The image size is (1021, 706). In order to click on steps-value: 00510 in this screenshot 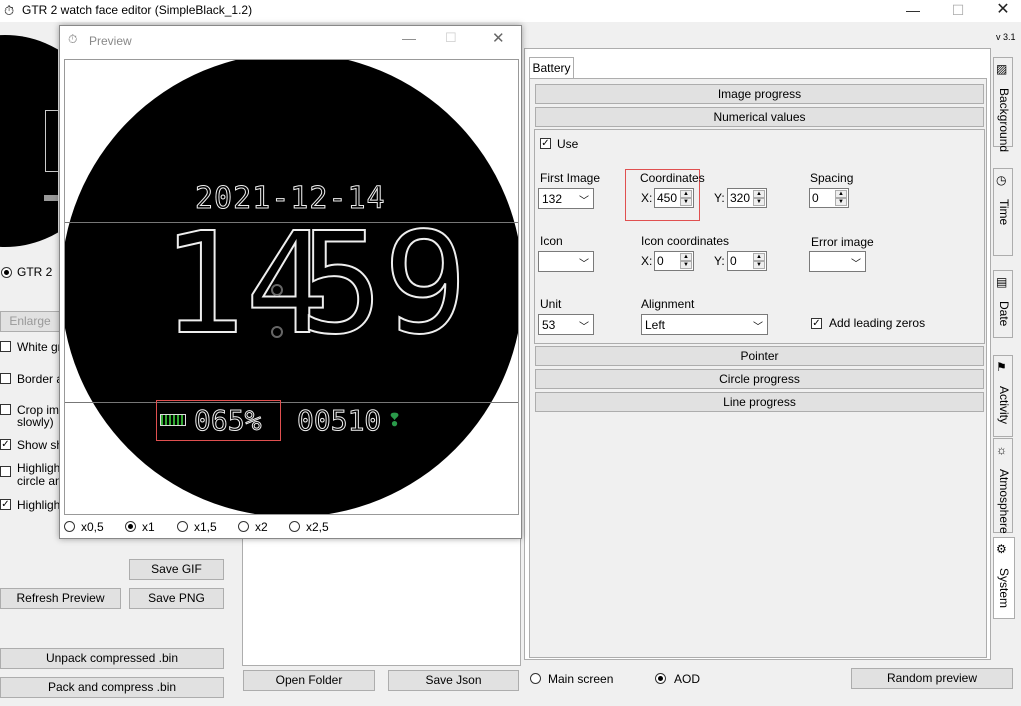, I will do `click(339, 421)`.